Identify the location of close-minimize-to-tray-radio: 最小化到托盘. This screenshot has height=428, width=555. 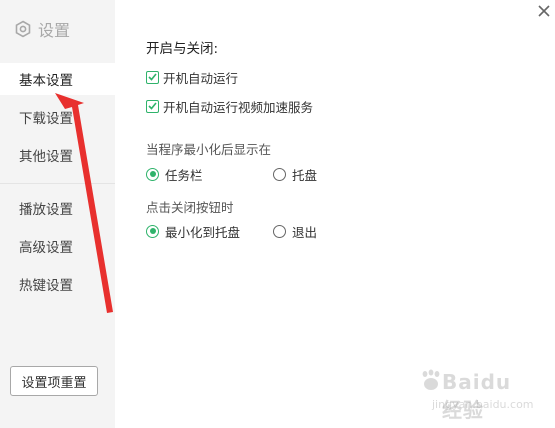
(193, 231).